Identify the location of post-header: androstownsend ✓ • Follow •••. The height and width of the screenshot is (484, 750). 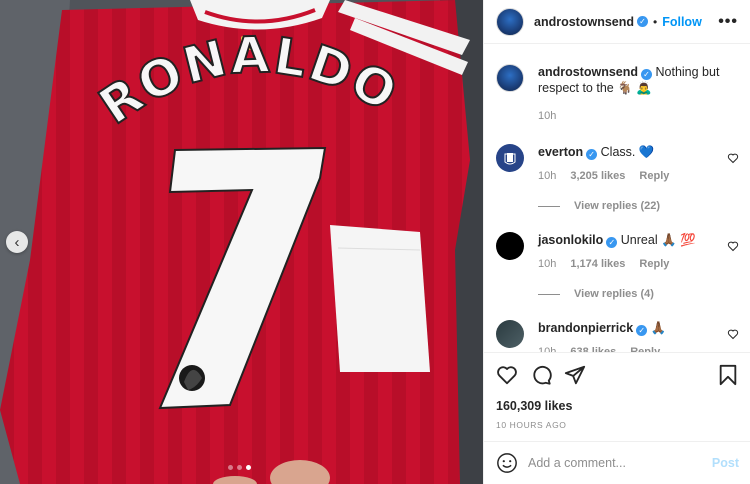
(617, 22).